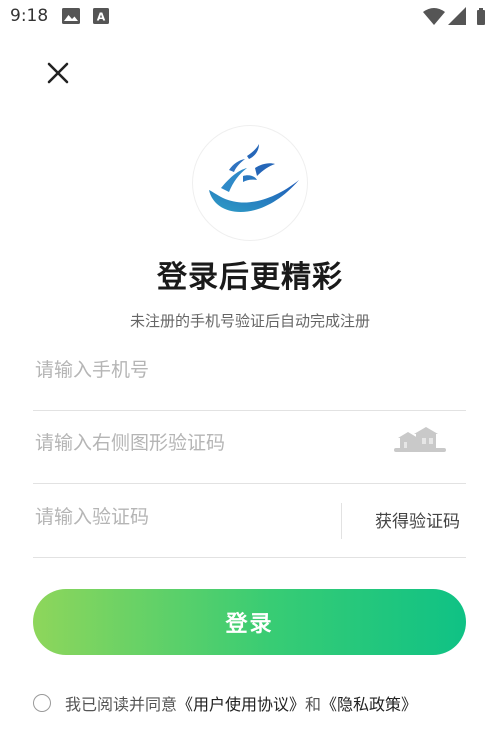  I want to click on captcha-image, so click(420, 440).